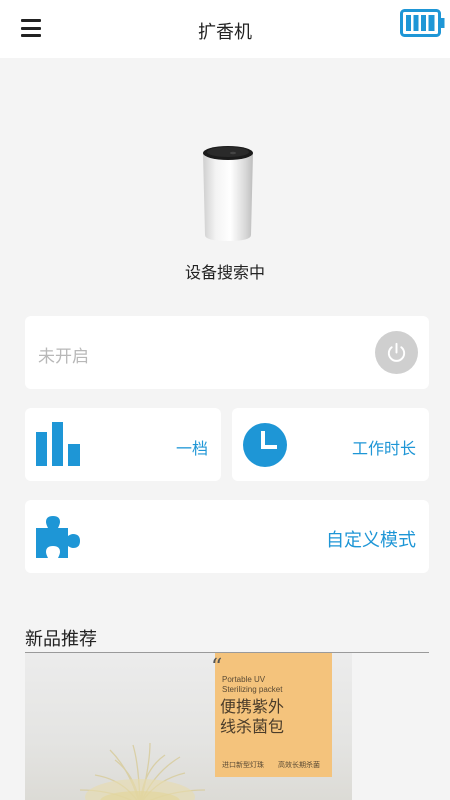 The width and height of the screenshot is (450, 800). I want to click on diffuser-image, so click(228, 193).